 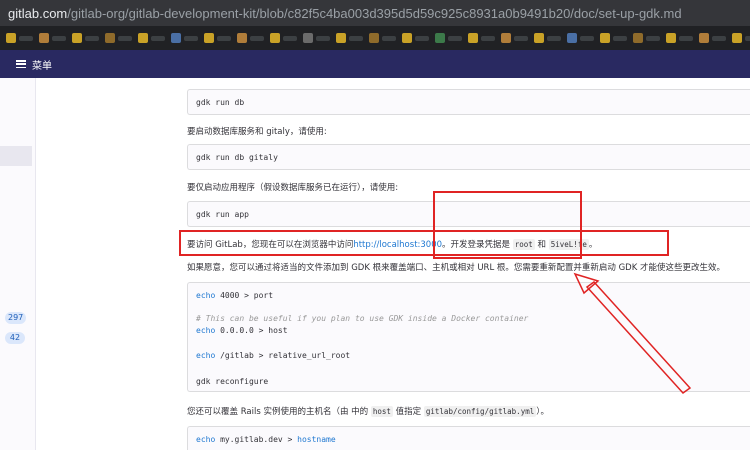 What do you see at coordinates (523, 244) in the screenshot?
I see `inline-code-username: root` at bounding box center [523, 244].